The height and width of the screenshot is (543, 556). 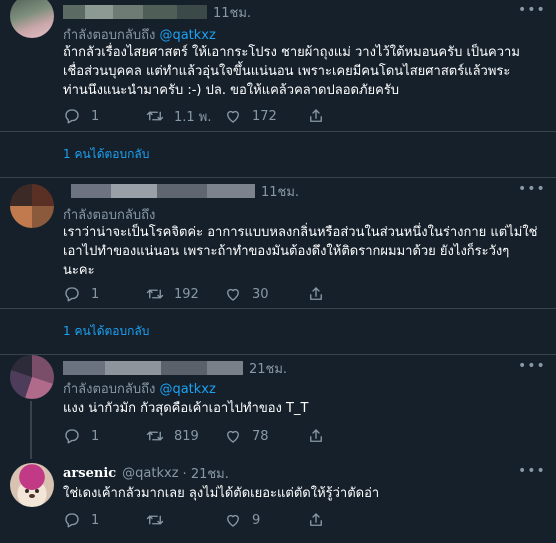 What do you see at coordinates (185, 520) in the screenshot?
I see `retweet-button` at bounding box center [185, 520].